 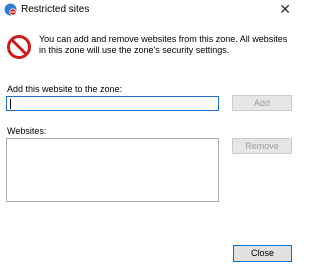 What do you see at coordinates (10, 9) in the screenshot?
I see `restricted-sites-icon` at bounding box center [10, 9].